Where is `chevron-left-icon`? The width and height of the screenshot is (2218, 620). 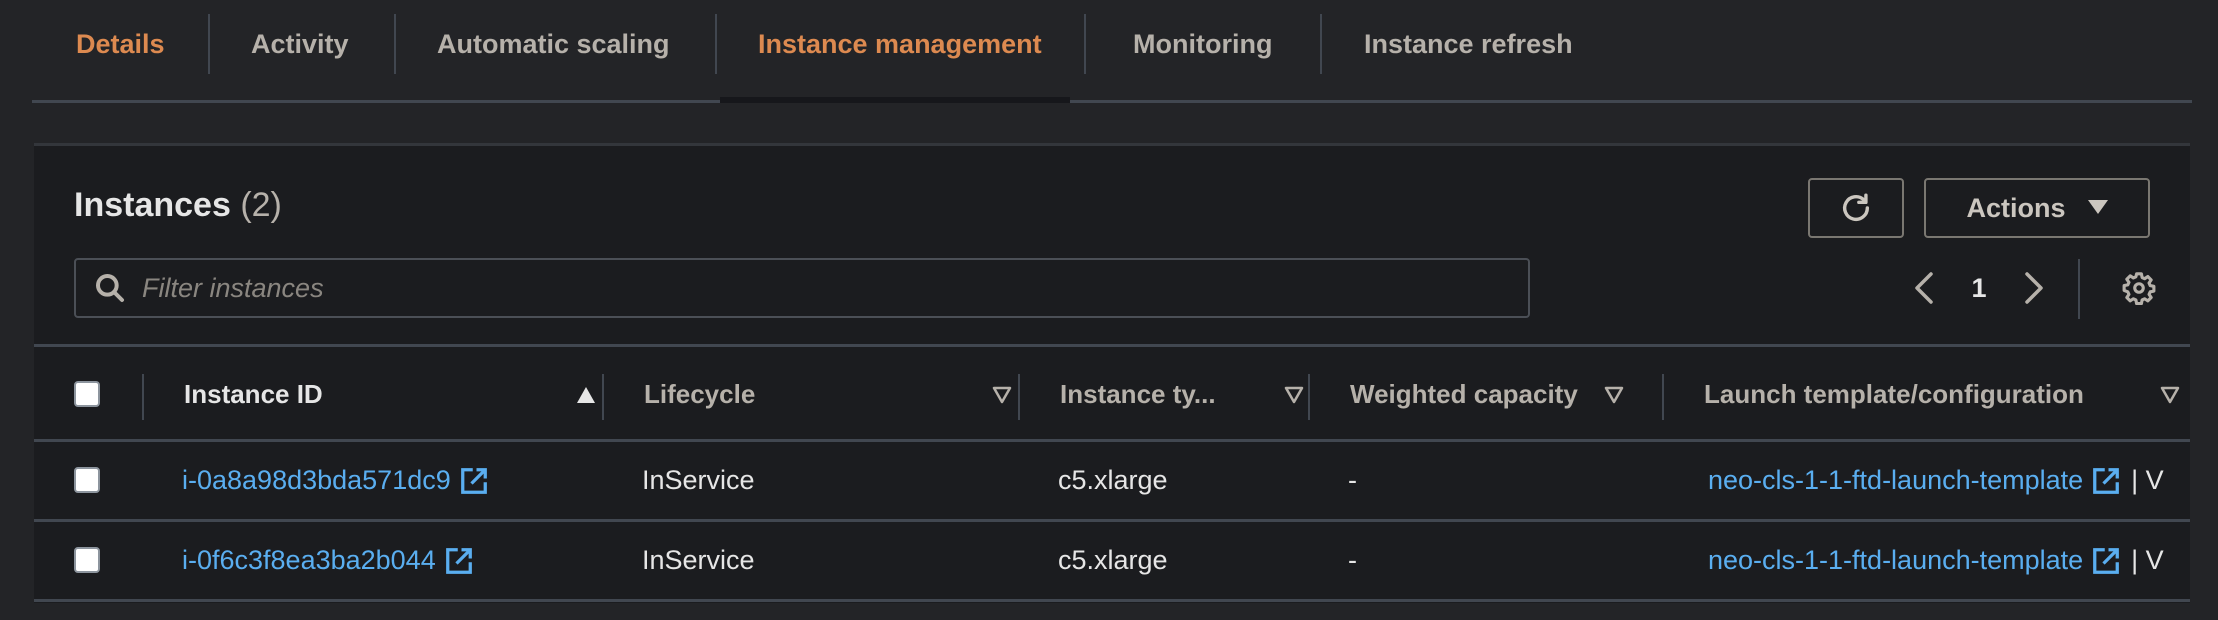
chevron-left-icon is located at coordinates (1924, 288).